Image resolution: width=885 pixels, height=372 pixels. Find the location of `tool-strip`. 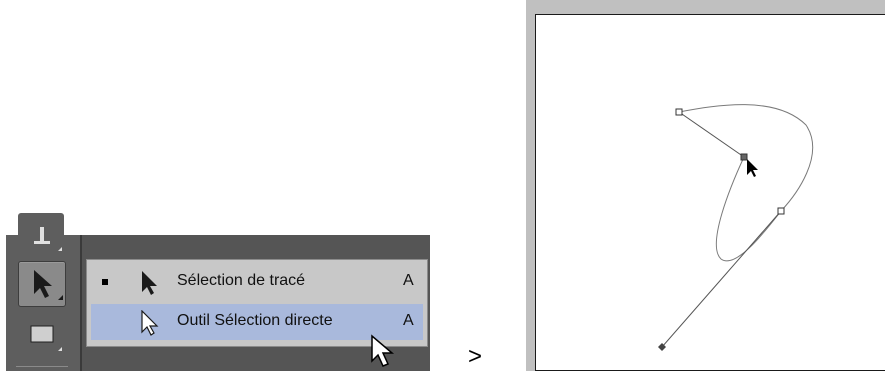

tool-strip is located at coordinates (43, 292).